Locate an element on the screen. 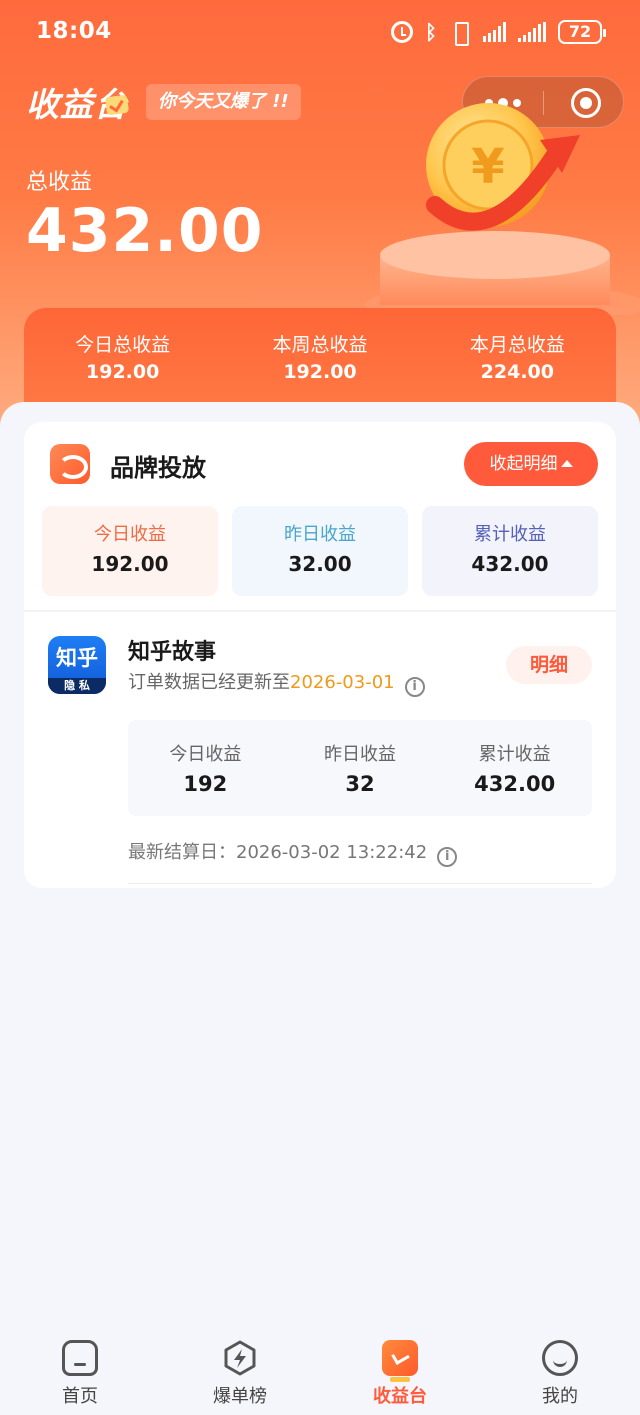 This screenshot has height=1415, width=640. tab-me: 我的 is located at coordinates (560, 1368).